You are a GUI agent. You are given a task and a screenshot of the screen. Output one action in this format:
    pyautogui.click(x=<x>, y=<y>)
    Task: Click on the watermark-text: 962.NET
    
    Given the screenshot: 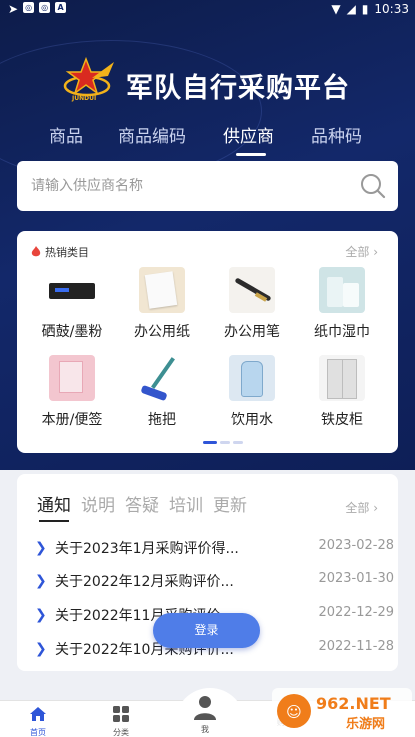 What is the action you would take?
    pyautogui.click(x=353, y=703)
    